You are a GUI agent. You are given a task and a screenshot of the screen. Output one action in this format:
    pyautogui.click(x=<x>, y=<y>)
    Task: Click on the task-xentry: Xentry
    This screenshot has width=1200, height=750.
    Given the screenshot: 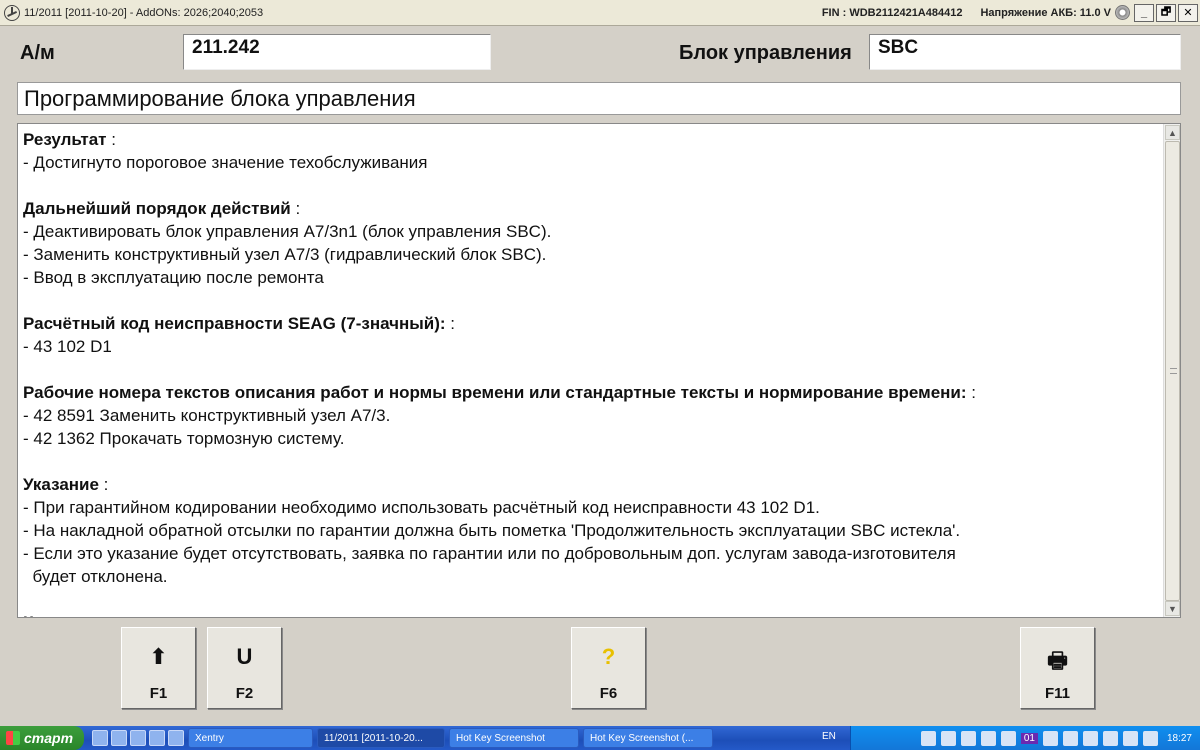 What is the action you would take?
    pyautogui.click(x=250, y=738)
    